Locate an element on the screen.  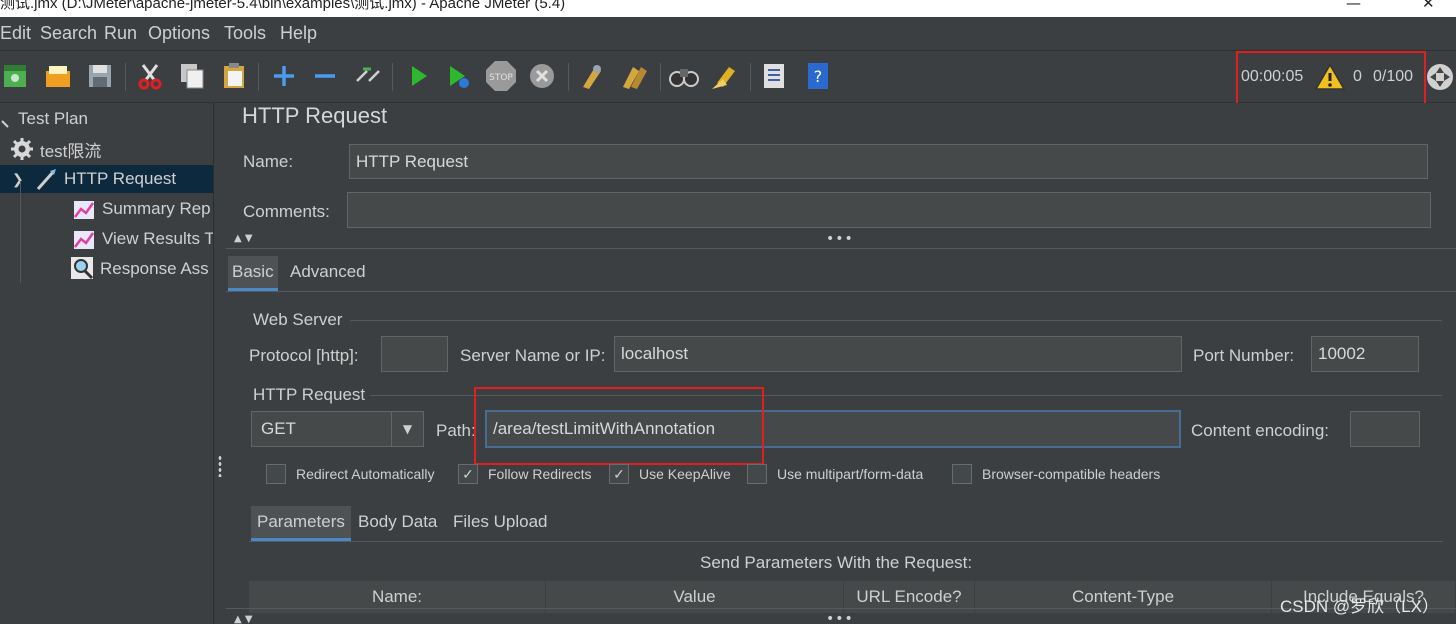
chevron-down-icon: ▼ is located at coordinates (407, 429).